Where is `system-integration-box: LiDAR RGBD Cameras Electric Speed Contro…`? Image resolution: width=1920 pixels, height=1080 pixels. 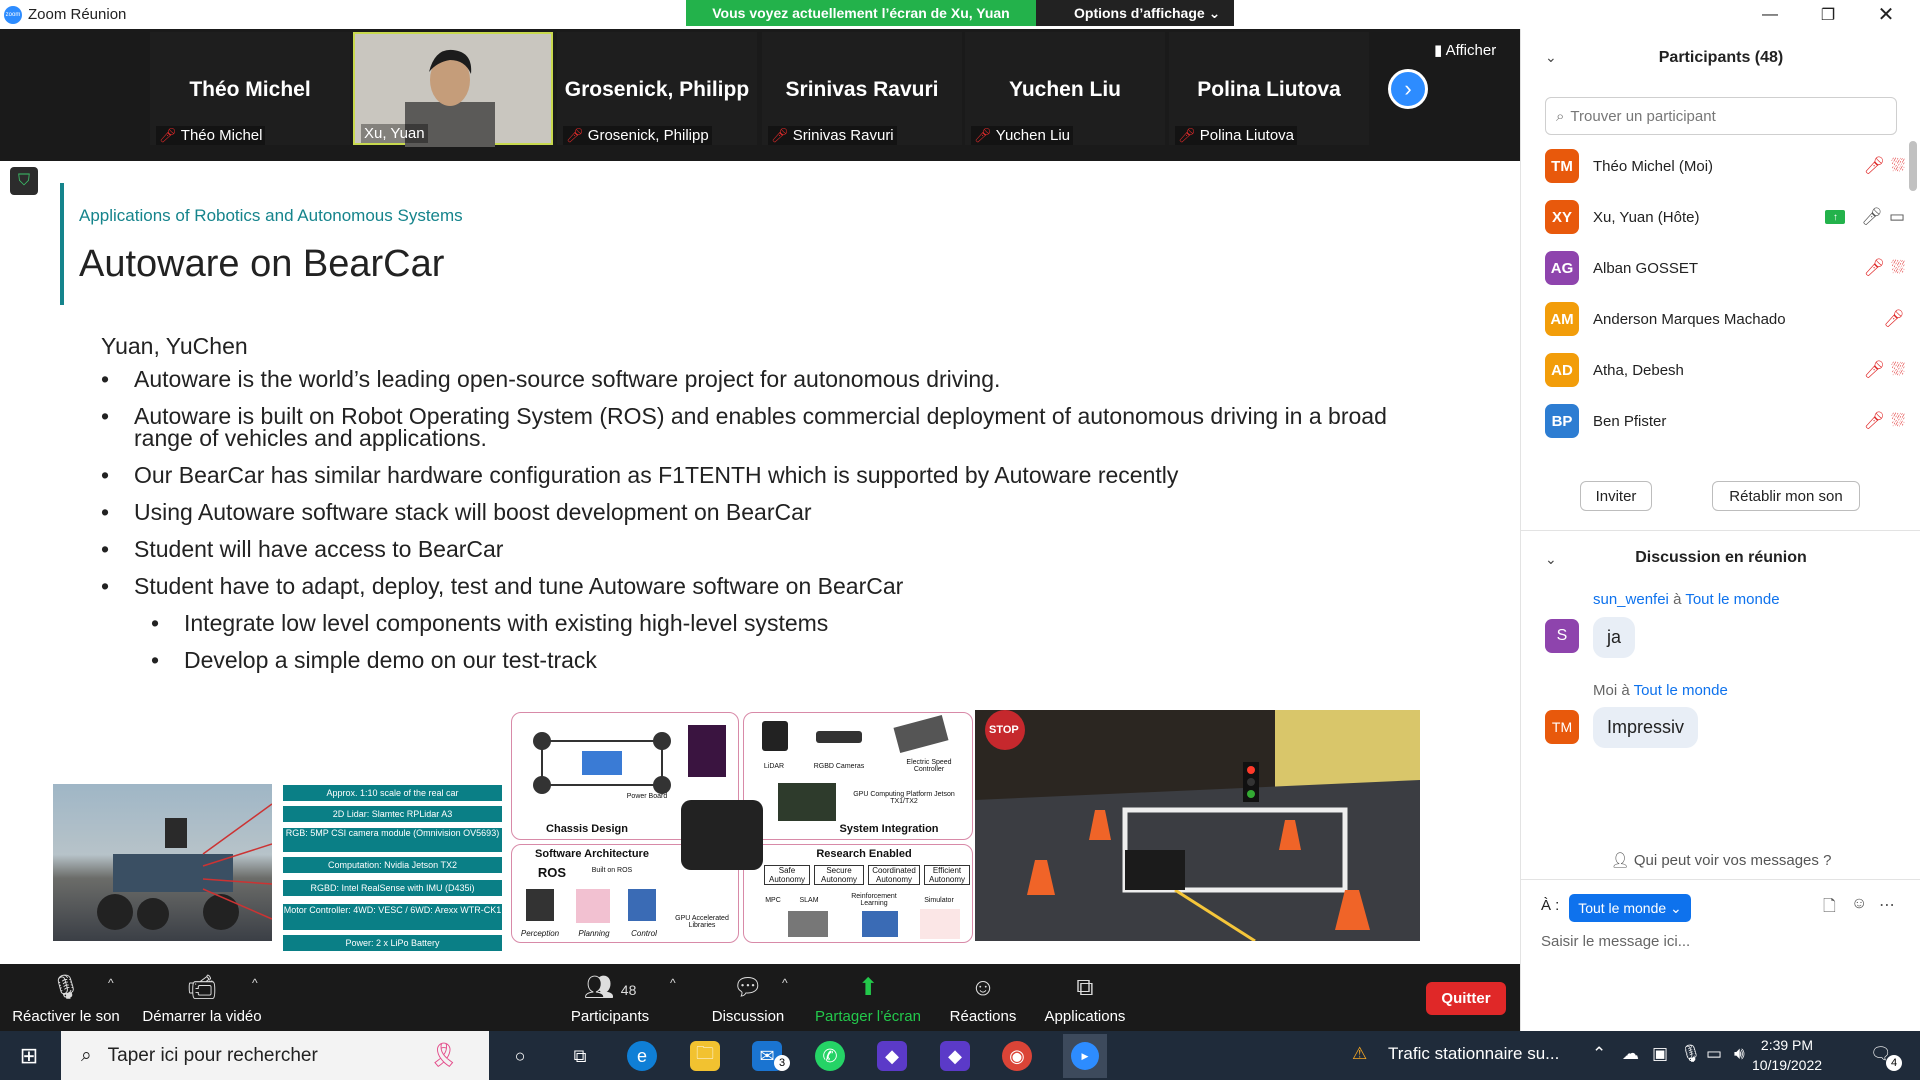 system-integration-box: LiDAR RGBD Cameras Electric Speed Contro… is located at coordinates (858, 776).